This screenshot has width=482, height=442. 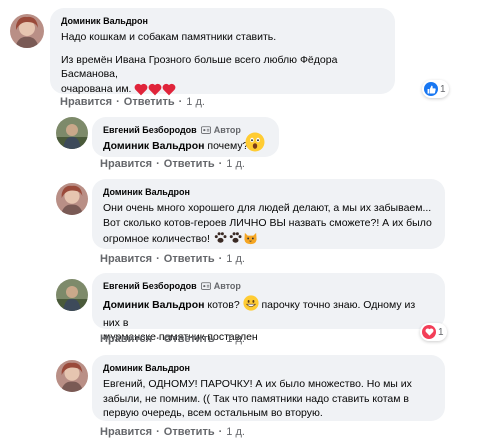 I want to click on comment-text-span: почему?, so click(x=226, y=146).